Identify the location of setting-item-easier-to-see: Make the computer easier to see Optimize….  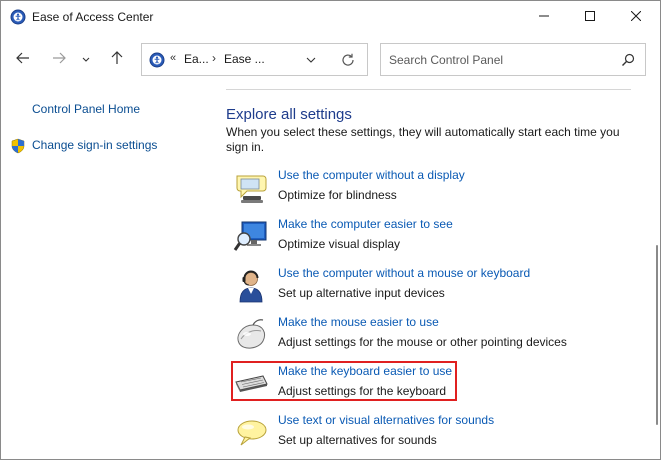
(431, 238).